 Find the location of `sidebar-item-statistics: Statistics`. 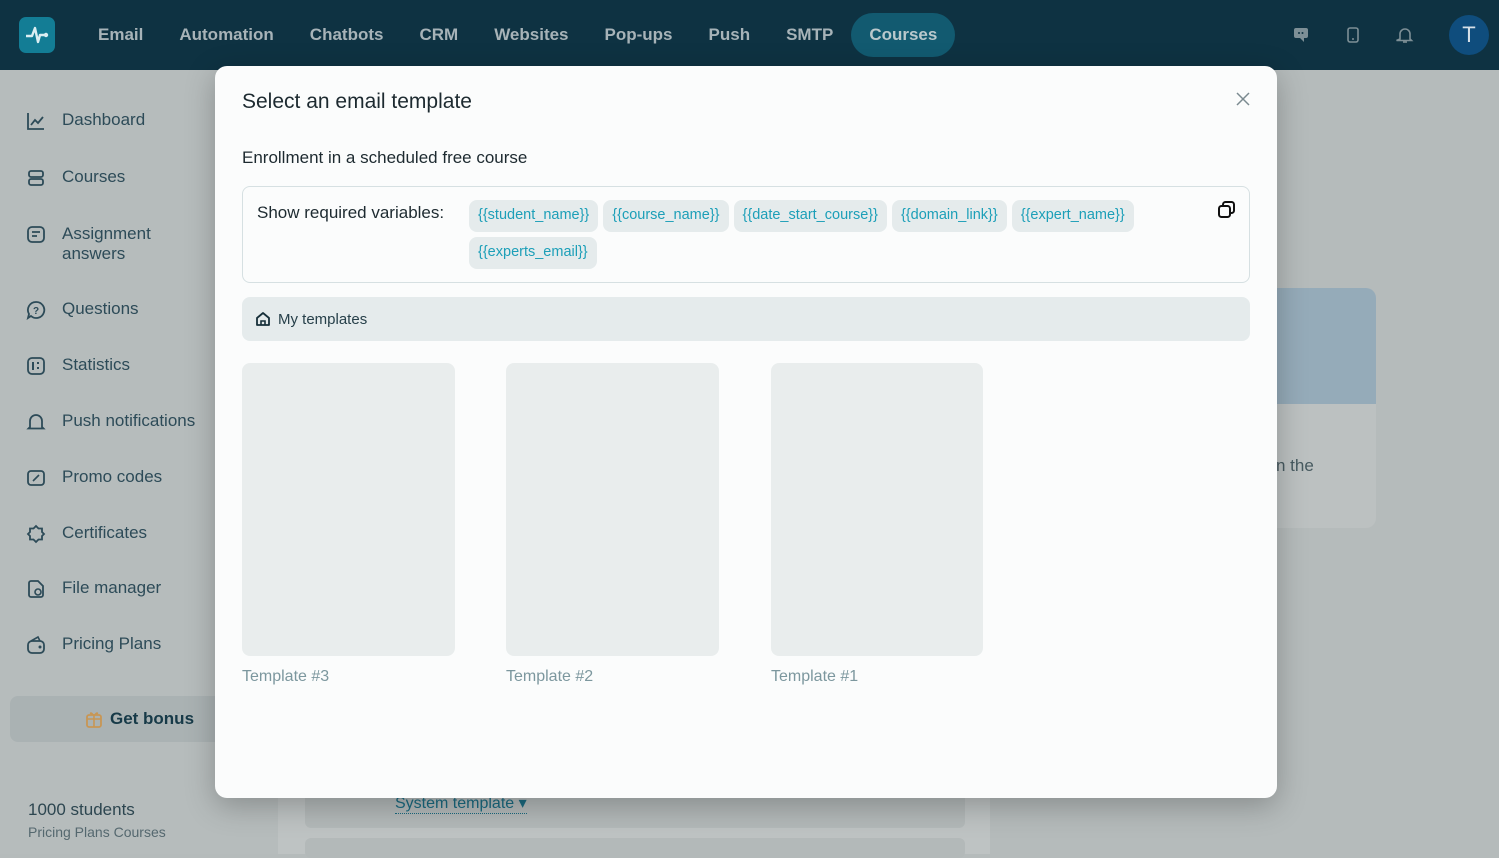

sidebar-item-statistics: Statistics is located at coordinates (78, 365).